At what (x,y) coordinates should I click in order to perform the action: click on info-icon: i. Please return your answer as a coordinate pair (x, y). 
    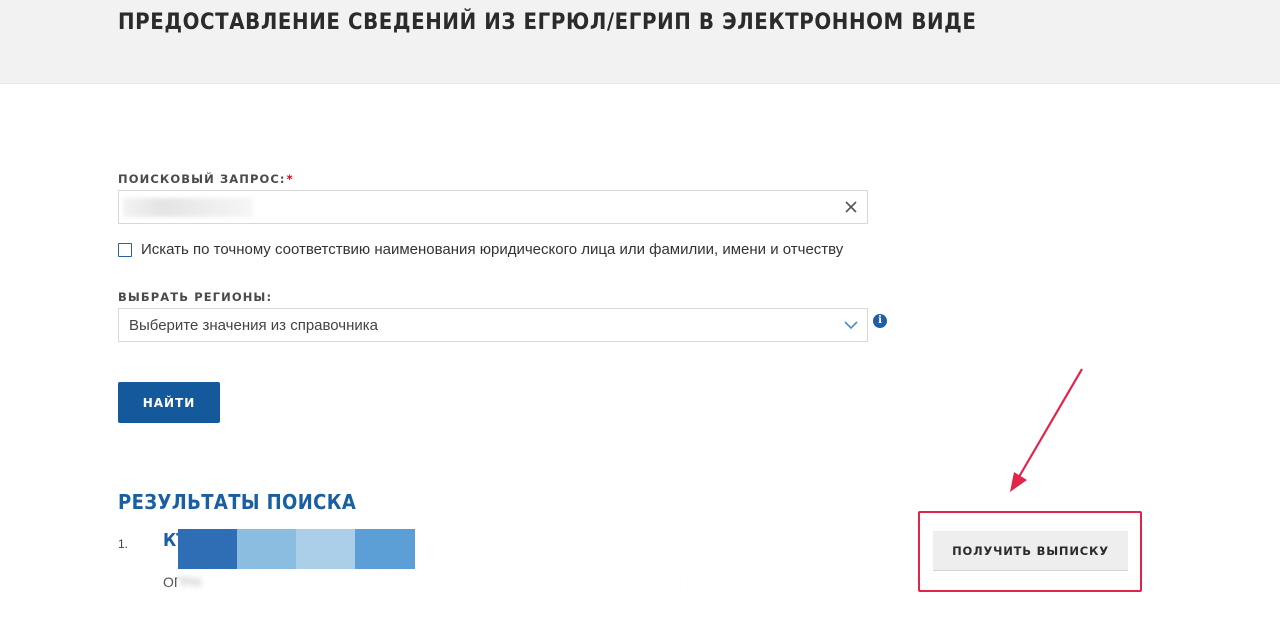
    Looking at the image, I should click on (880, 321).